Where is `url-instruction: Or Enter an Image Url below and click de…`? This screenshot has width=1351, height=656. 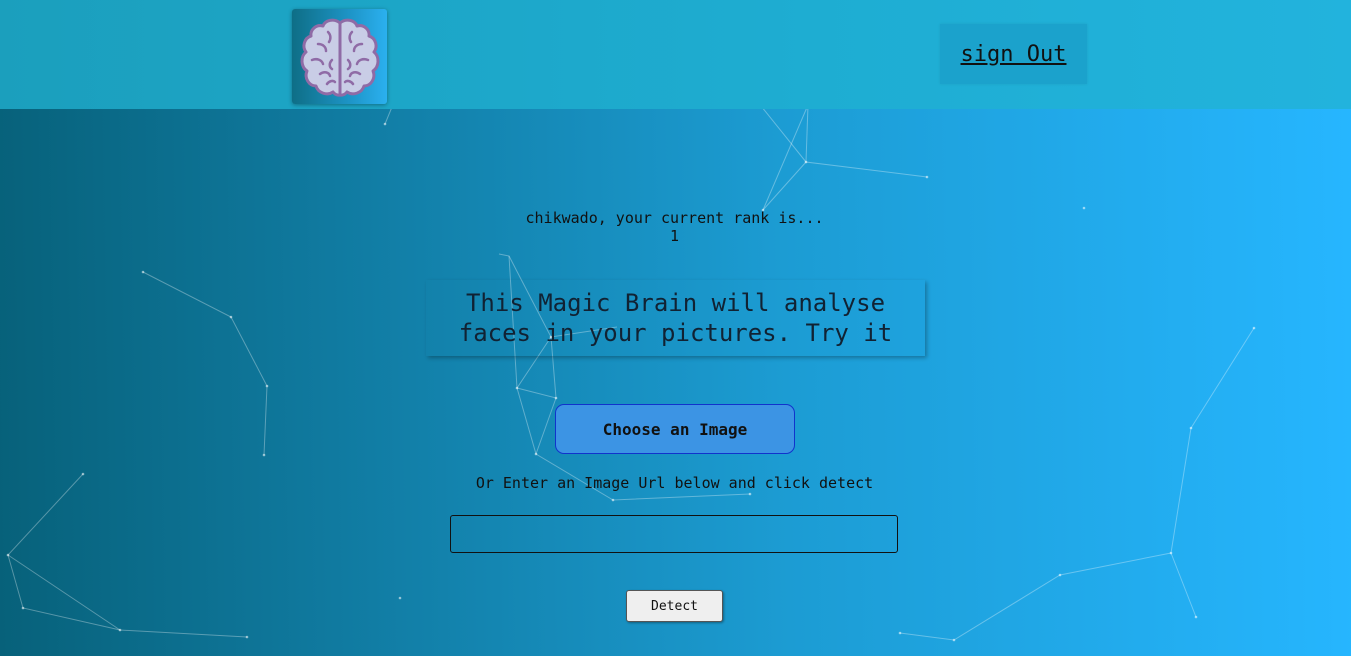
url-instruction: Or Enter an Image Url below and click de… is located at coordinates (674, 483).